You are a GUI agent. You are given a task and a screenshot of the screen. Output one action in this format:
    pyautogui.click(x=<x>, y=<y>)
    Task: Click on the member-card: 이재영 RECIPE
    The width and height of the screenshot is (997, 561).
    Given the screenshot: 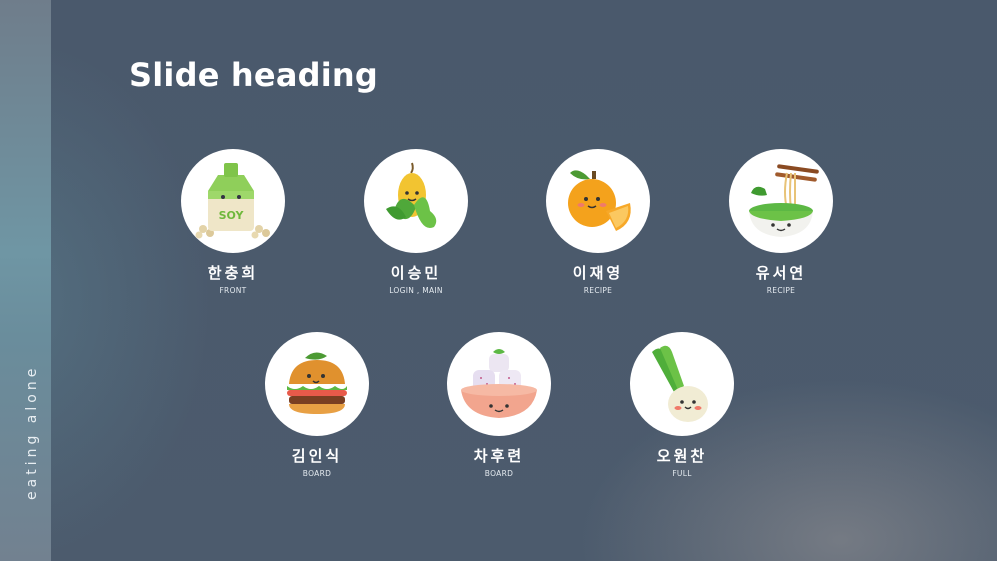 What is the action you would take?
    pyautogui.click(x=598, y=222)
    